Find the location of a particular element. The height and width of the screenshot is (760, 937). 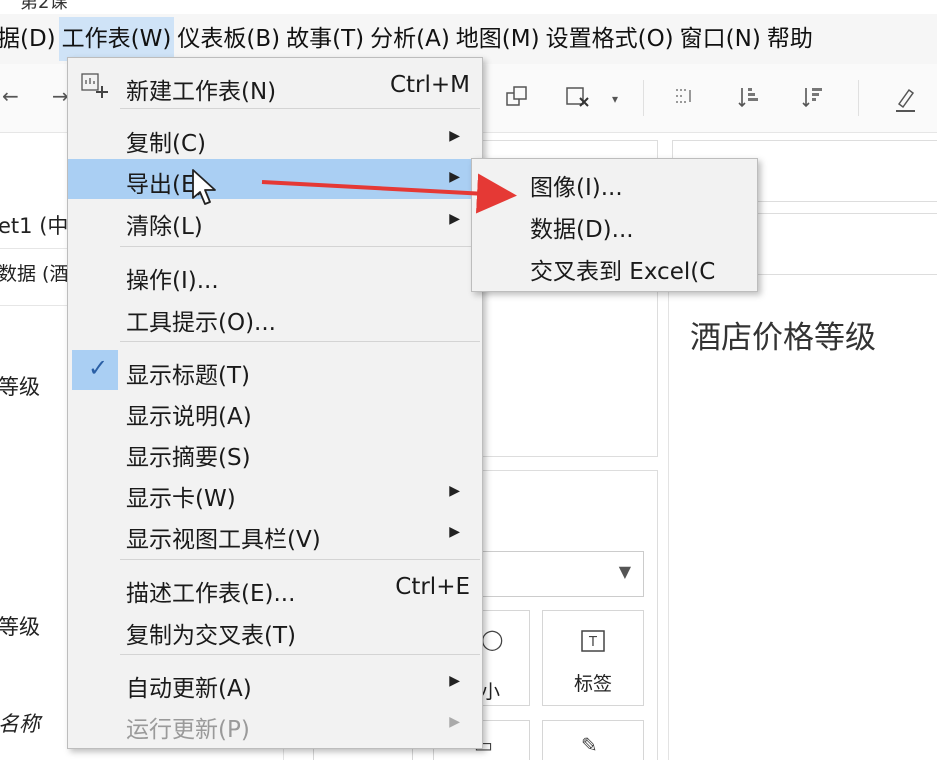

menu-item-copy-crosstab: 复制为交叉表(T) is located at coordinates (275, 630).